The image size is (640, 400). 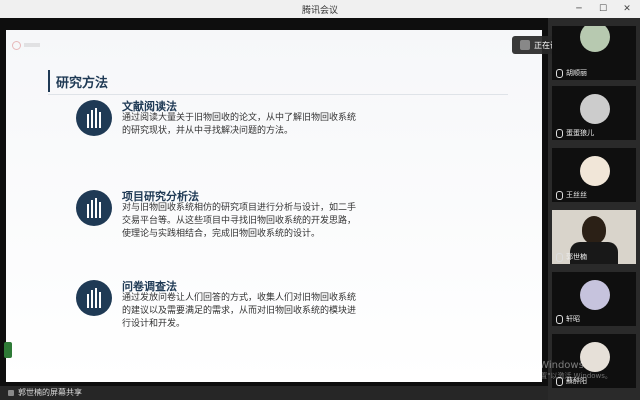 I want to click on window-title: 腾讯会议, so click(x=319, y=11).